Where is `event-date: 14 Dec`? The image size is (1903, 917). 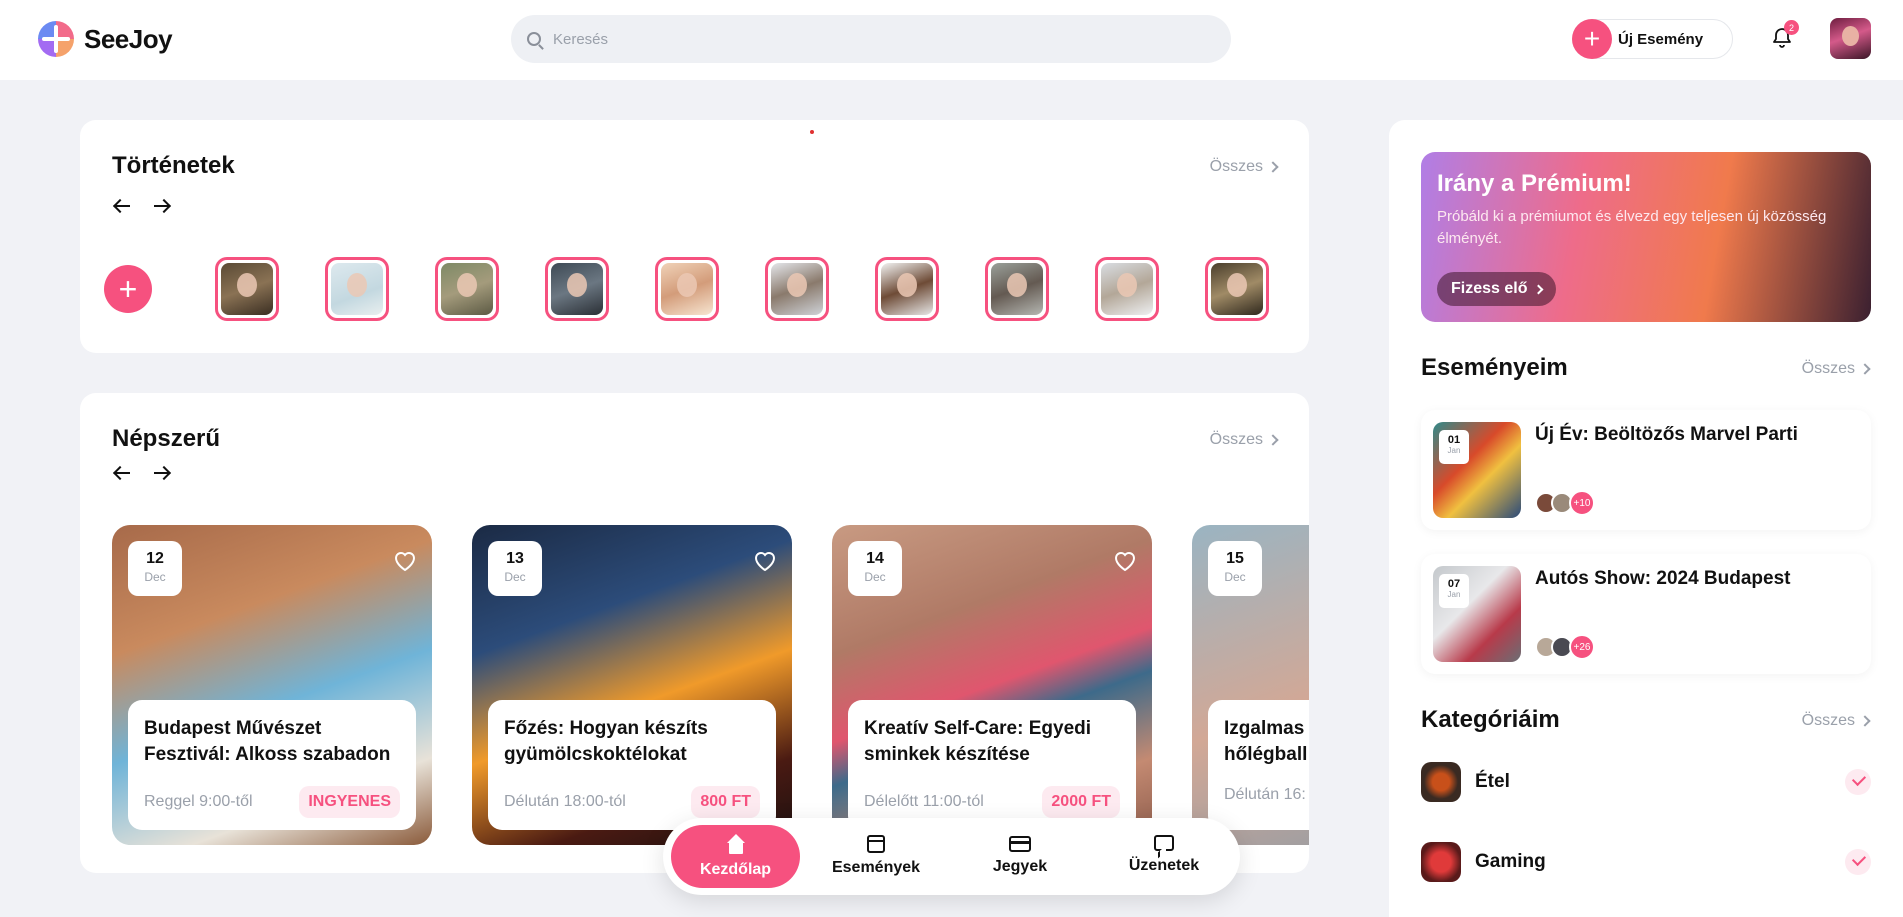
event-date: 14 Dec is located at coordinates (875, 568).